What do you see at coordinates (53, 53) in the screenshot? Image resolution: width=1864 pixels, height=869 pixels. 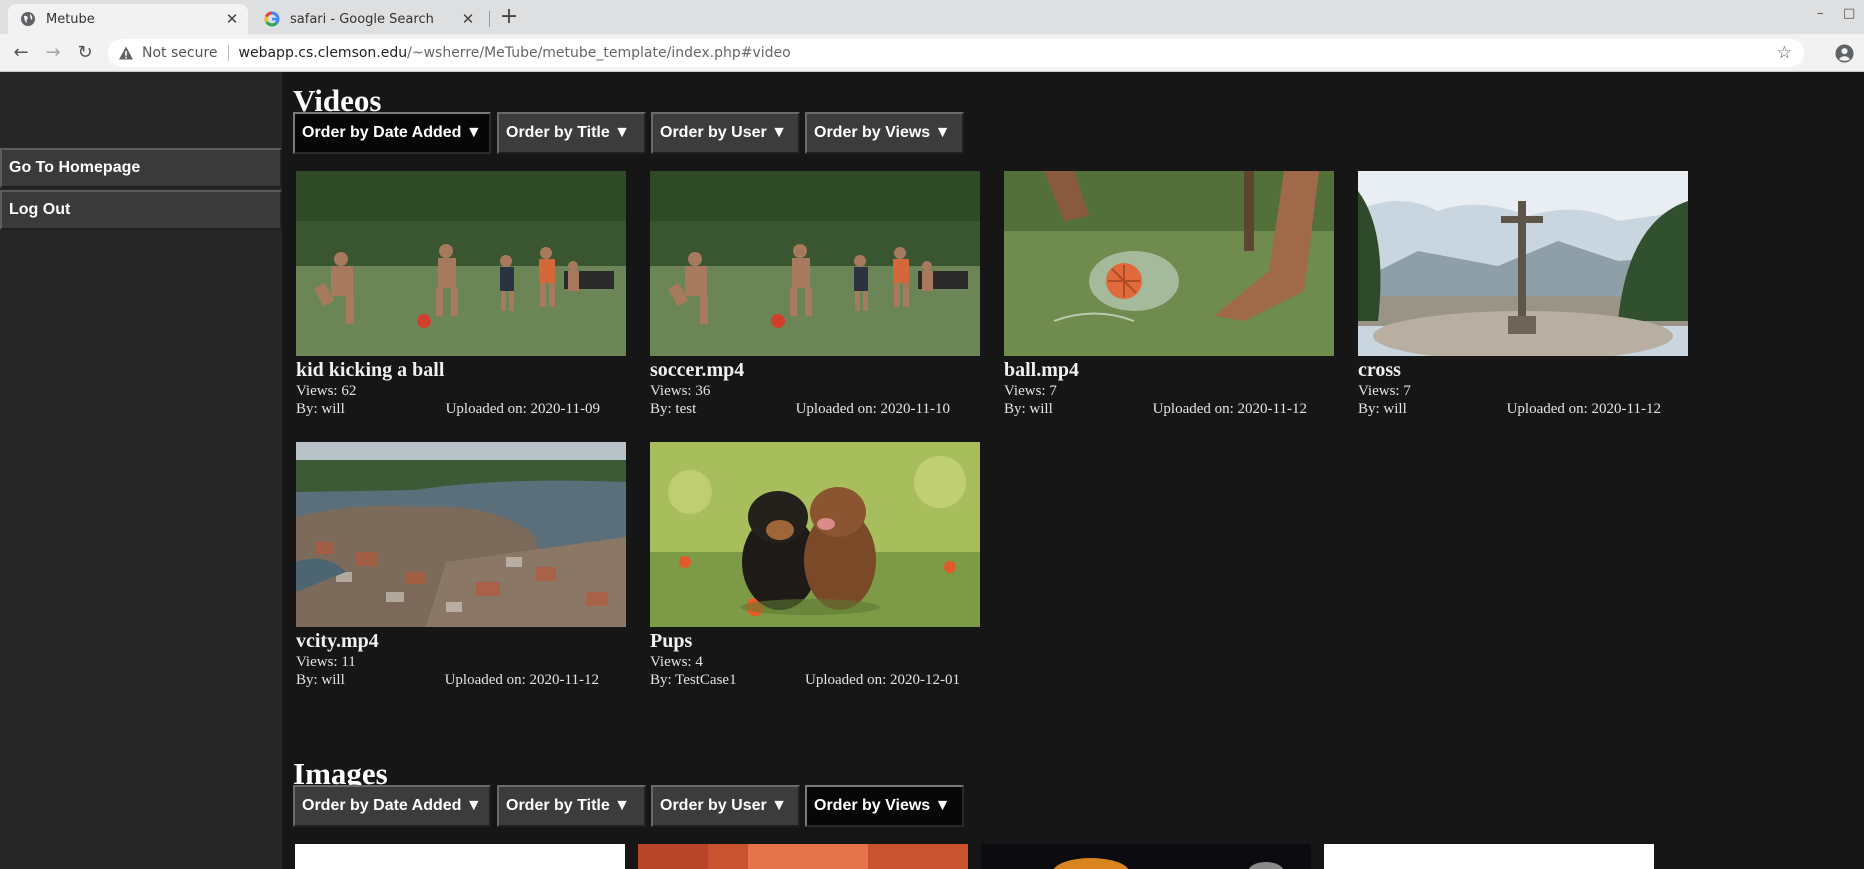 I see `forward-arrow-icon: →` at bounding box center [53, 53].